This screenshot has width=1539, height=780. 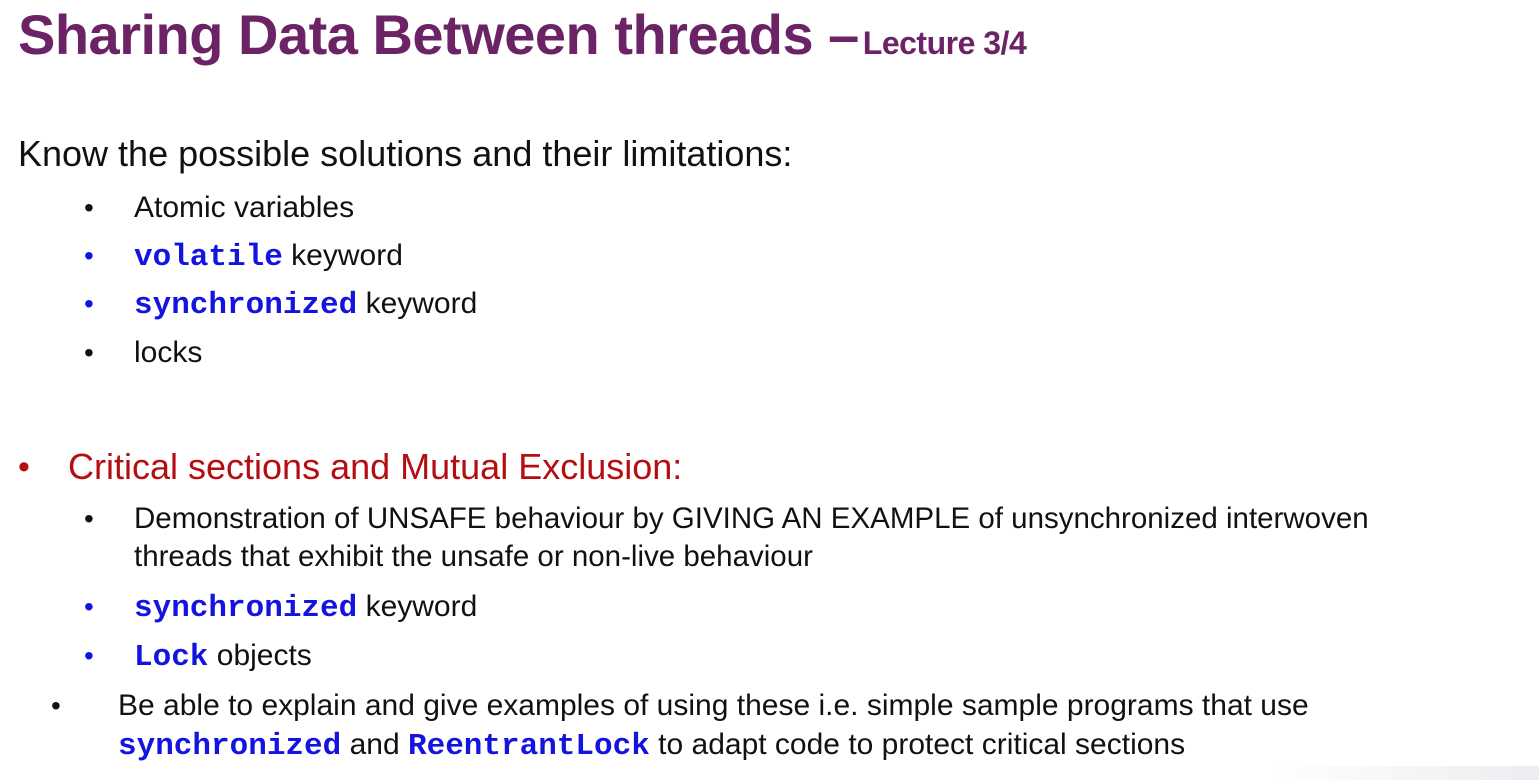 I want to click on item-text: objects, so click(x=260, y=655).